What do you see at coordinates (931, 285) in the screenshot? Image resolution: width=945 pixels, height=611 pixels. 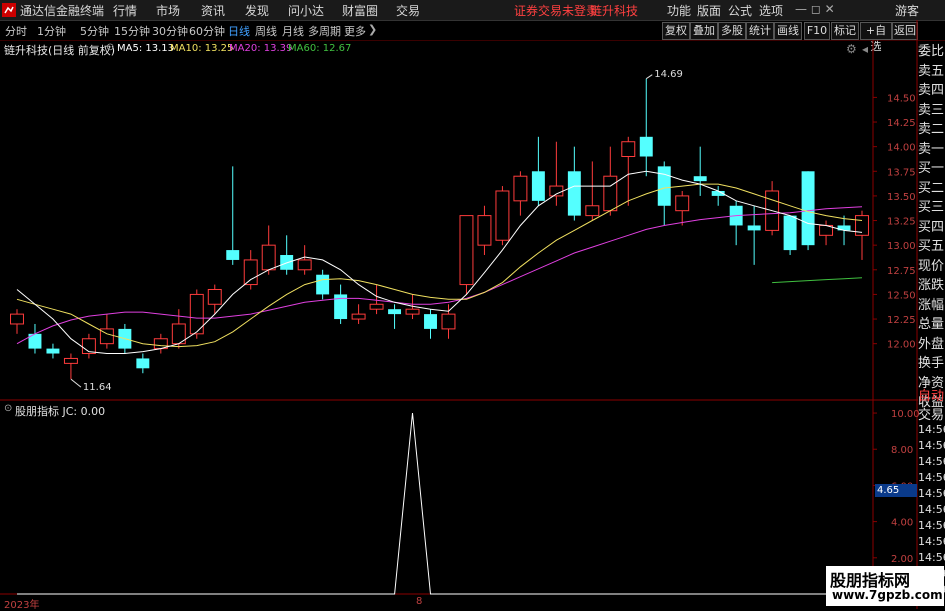 I see `side-label: 涨跌` at bounding box center [931, 285].